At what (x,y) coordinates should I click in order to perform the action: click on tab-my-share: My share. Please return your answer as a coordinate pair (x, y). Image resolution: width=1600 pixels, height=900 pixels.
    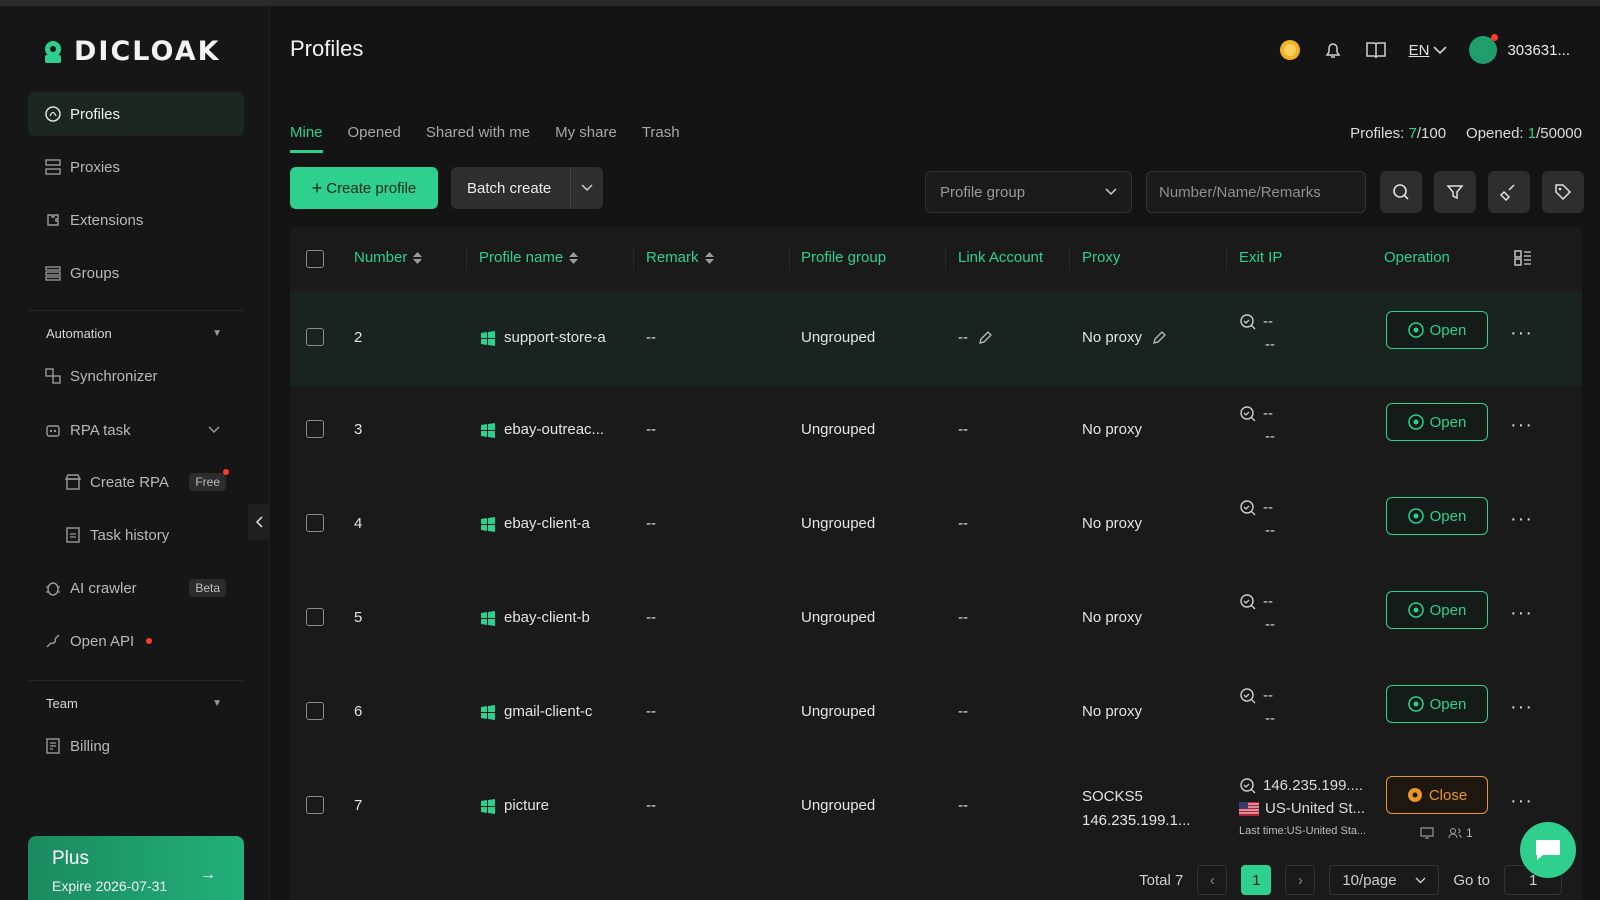
    Looking at the image, I should click on (586, 138).